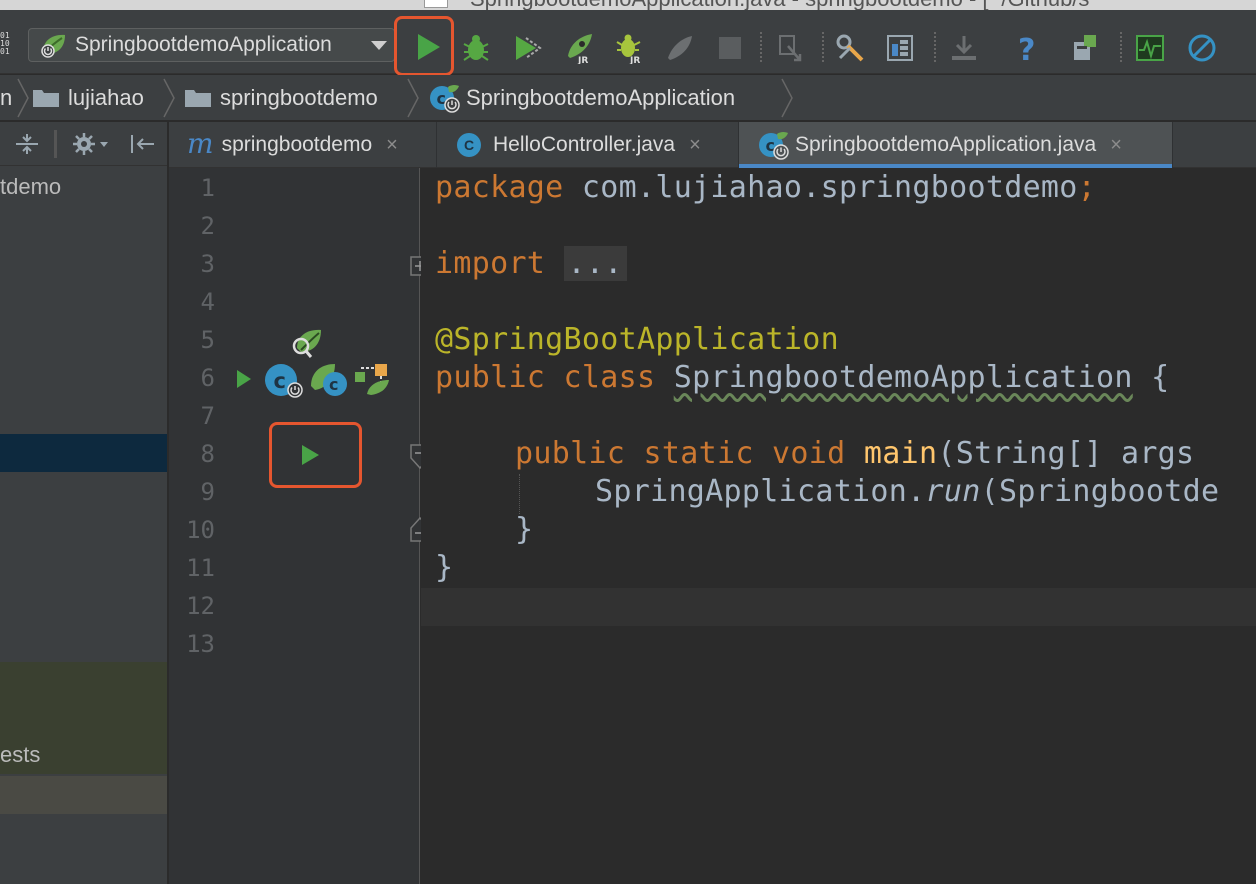 The height and width of the screenshot is (884, 1256). Describe the element at coordinates (297, 144) in the screenshot. I see `tab-label: springbootdemo` at that location.